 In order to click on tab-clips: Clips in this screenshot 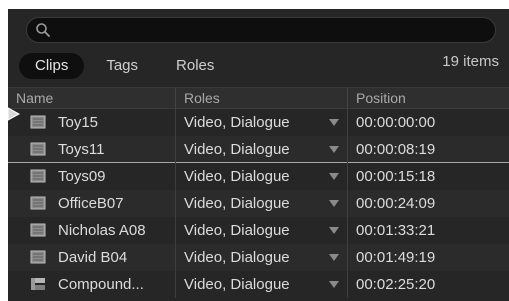, I will do `click(52, 66)`.